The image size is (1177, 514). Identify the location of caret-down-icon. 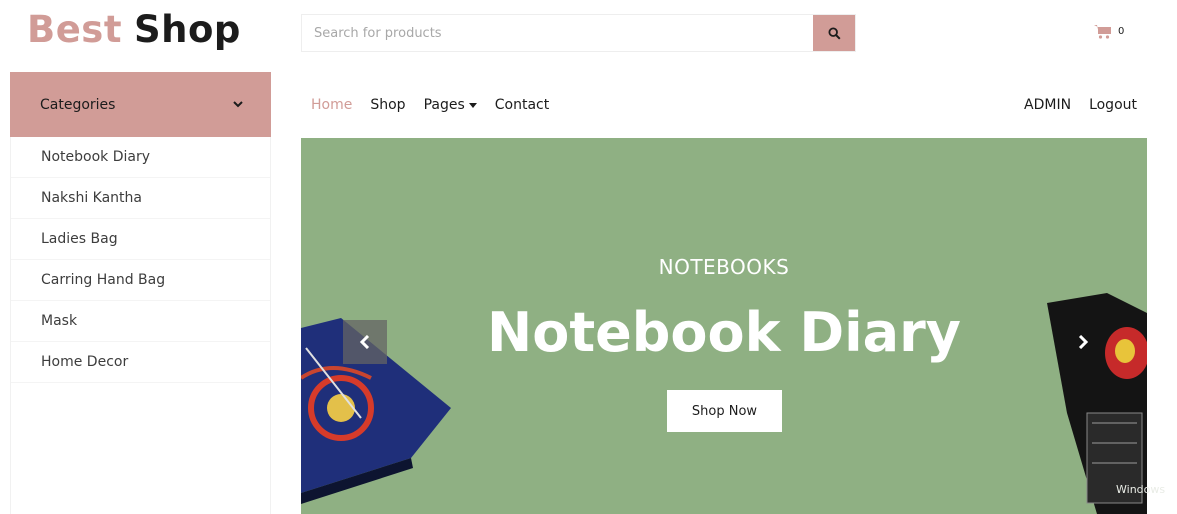
(472, 105).